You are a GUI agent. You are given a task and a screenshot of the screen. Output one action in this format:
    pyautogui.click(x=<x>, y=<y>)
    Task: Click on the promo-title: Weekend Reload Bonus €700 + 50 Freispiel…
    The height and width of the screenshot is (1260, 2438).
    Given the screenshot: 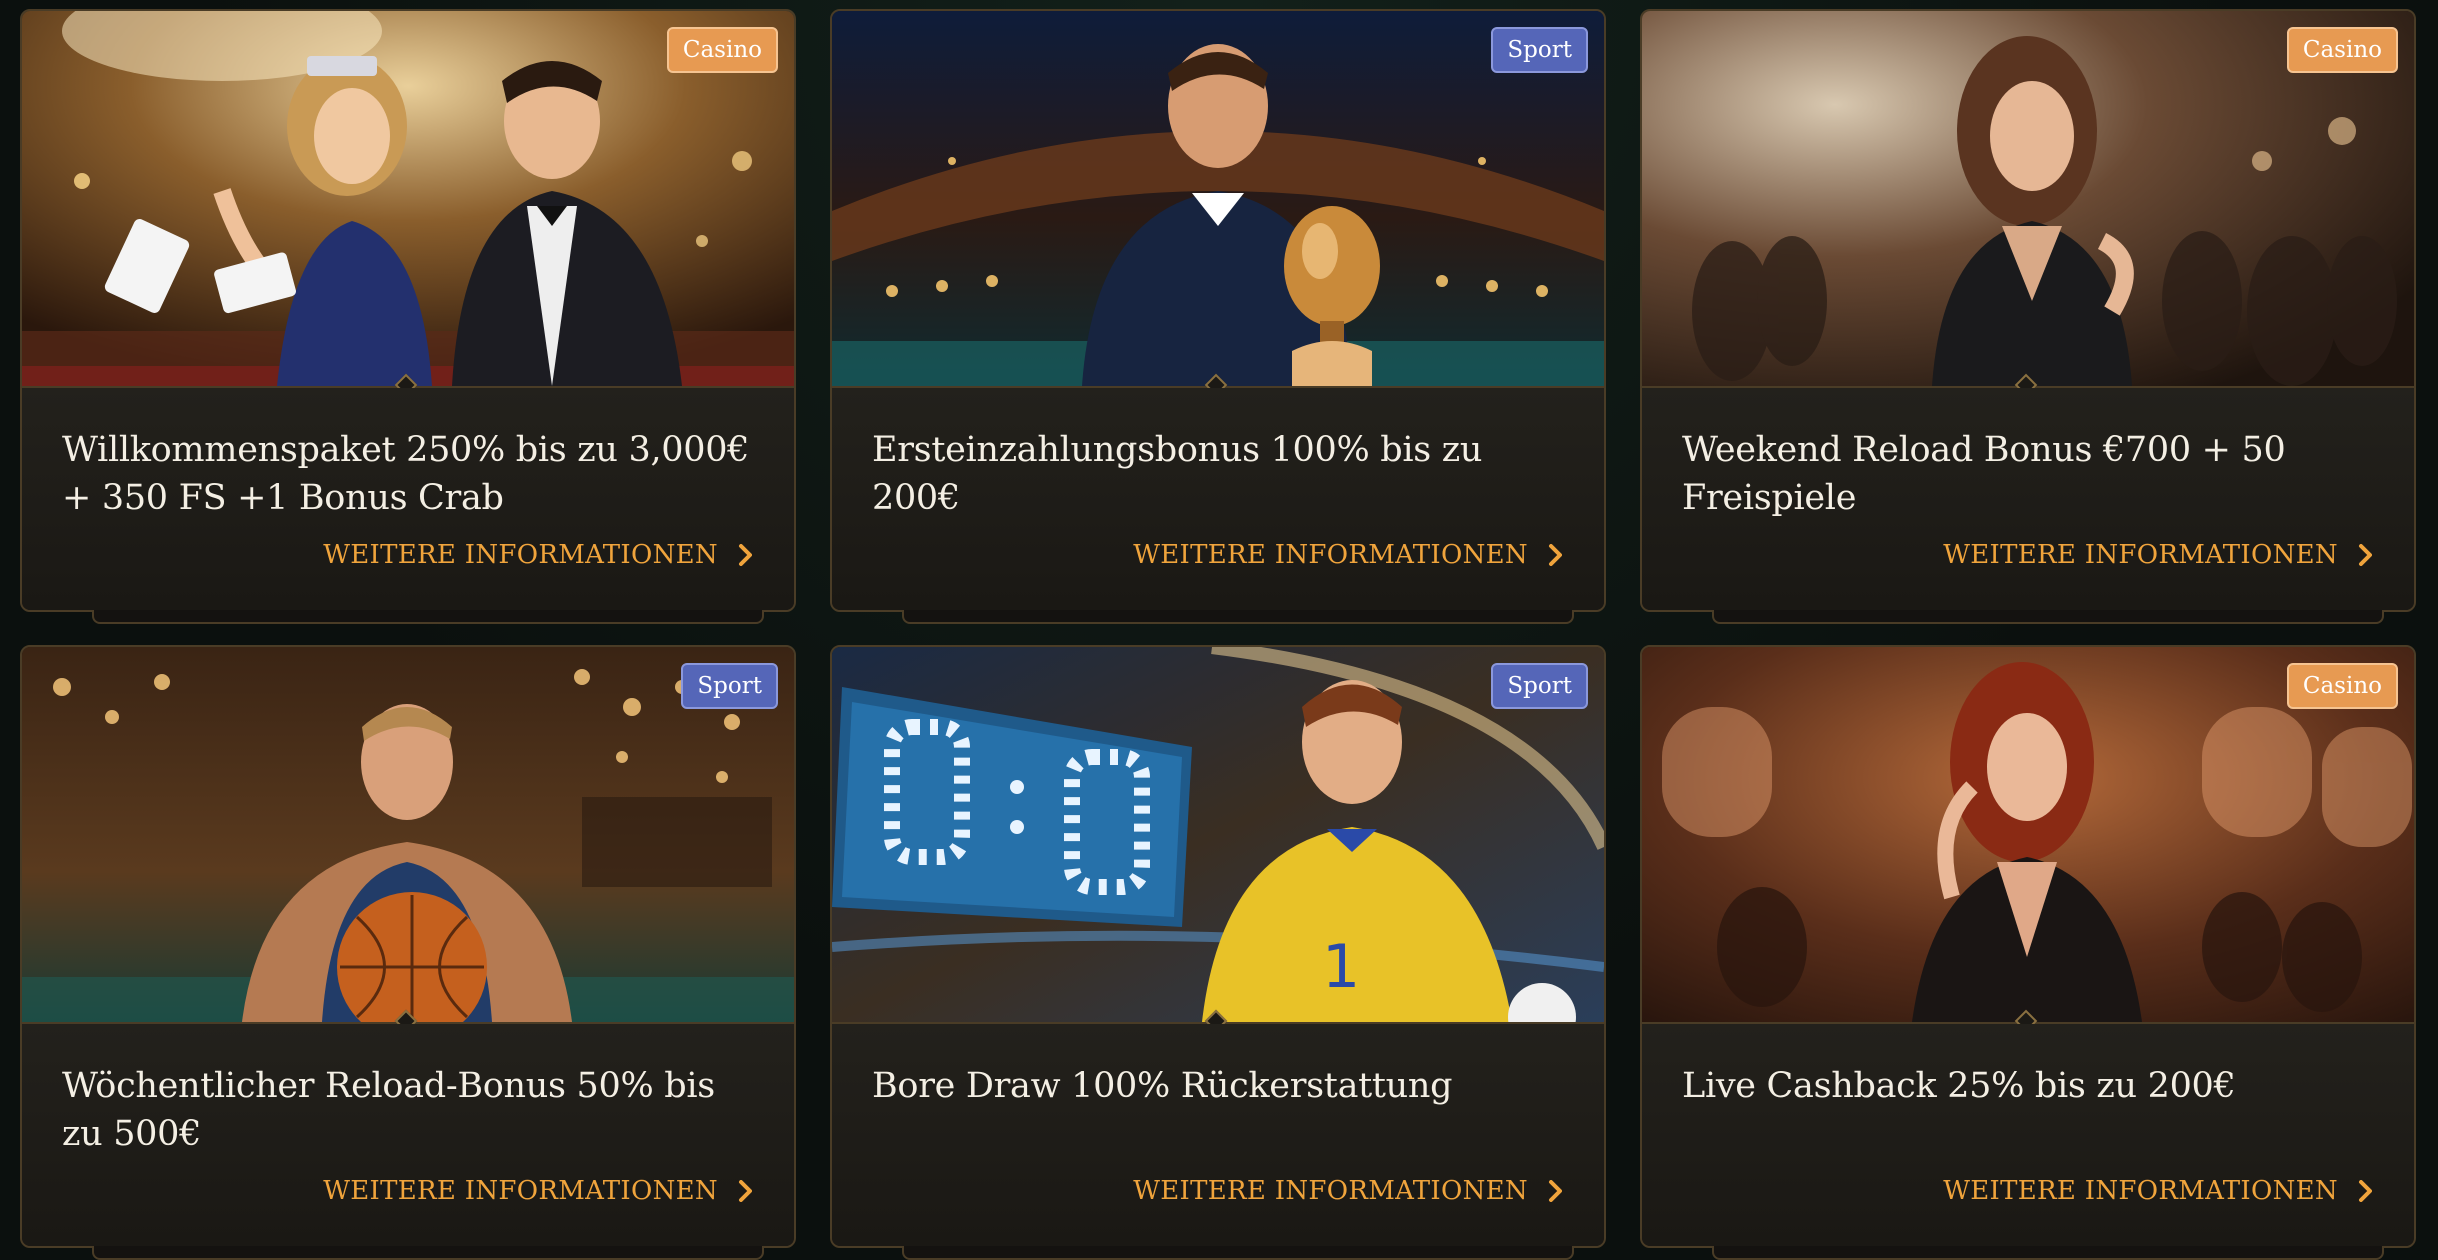 What is the action you would take?
    pyautogui.click(x=1984, y=474)
    